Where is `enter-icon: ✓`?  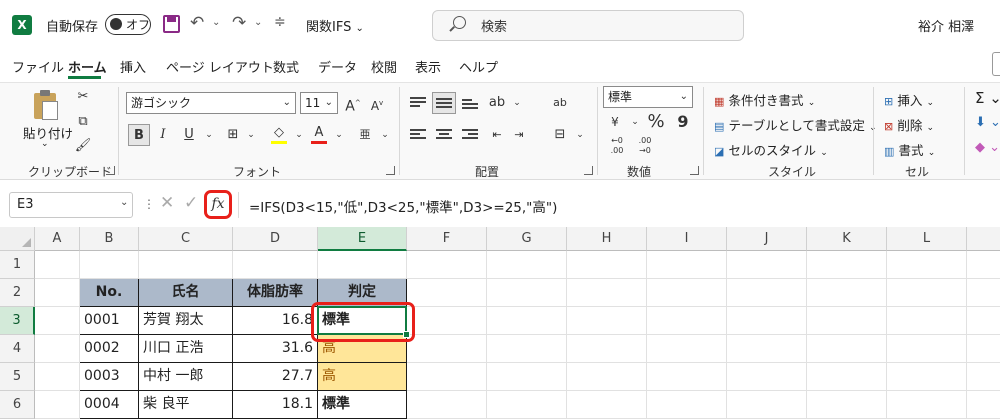
enter-icon: ✓ is located at coordinates (191, 203).